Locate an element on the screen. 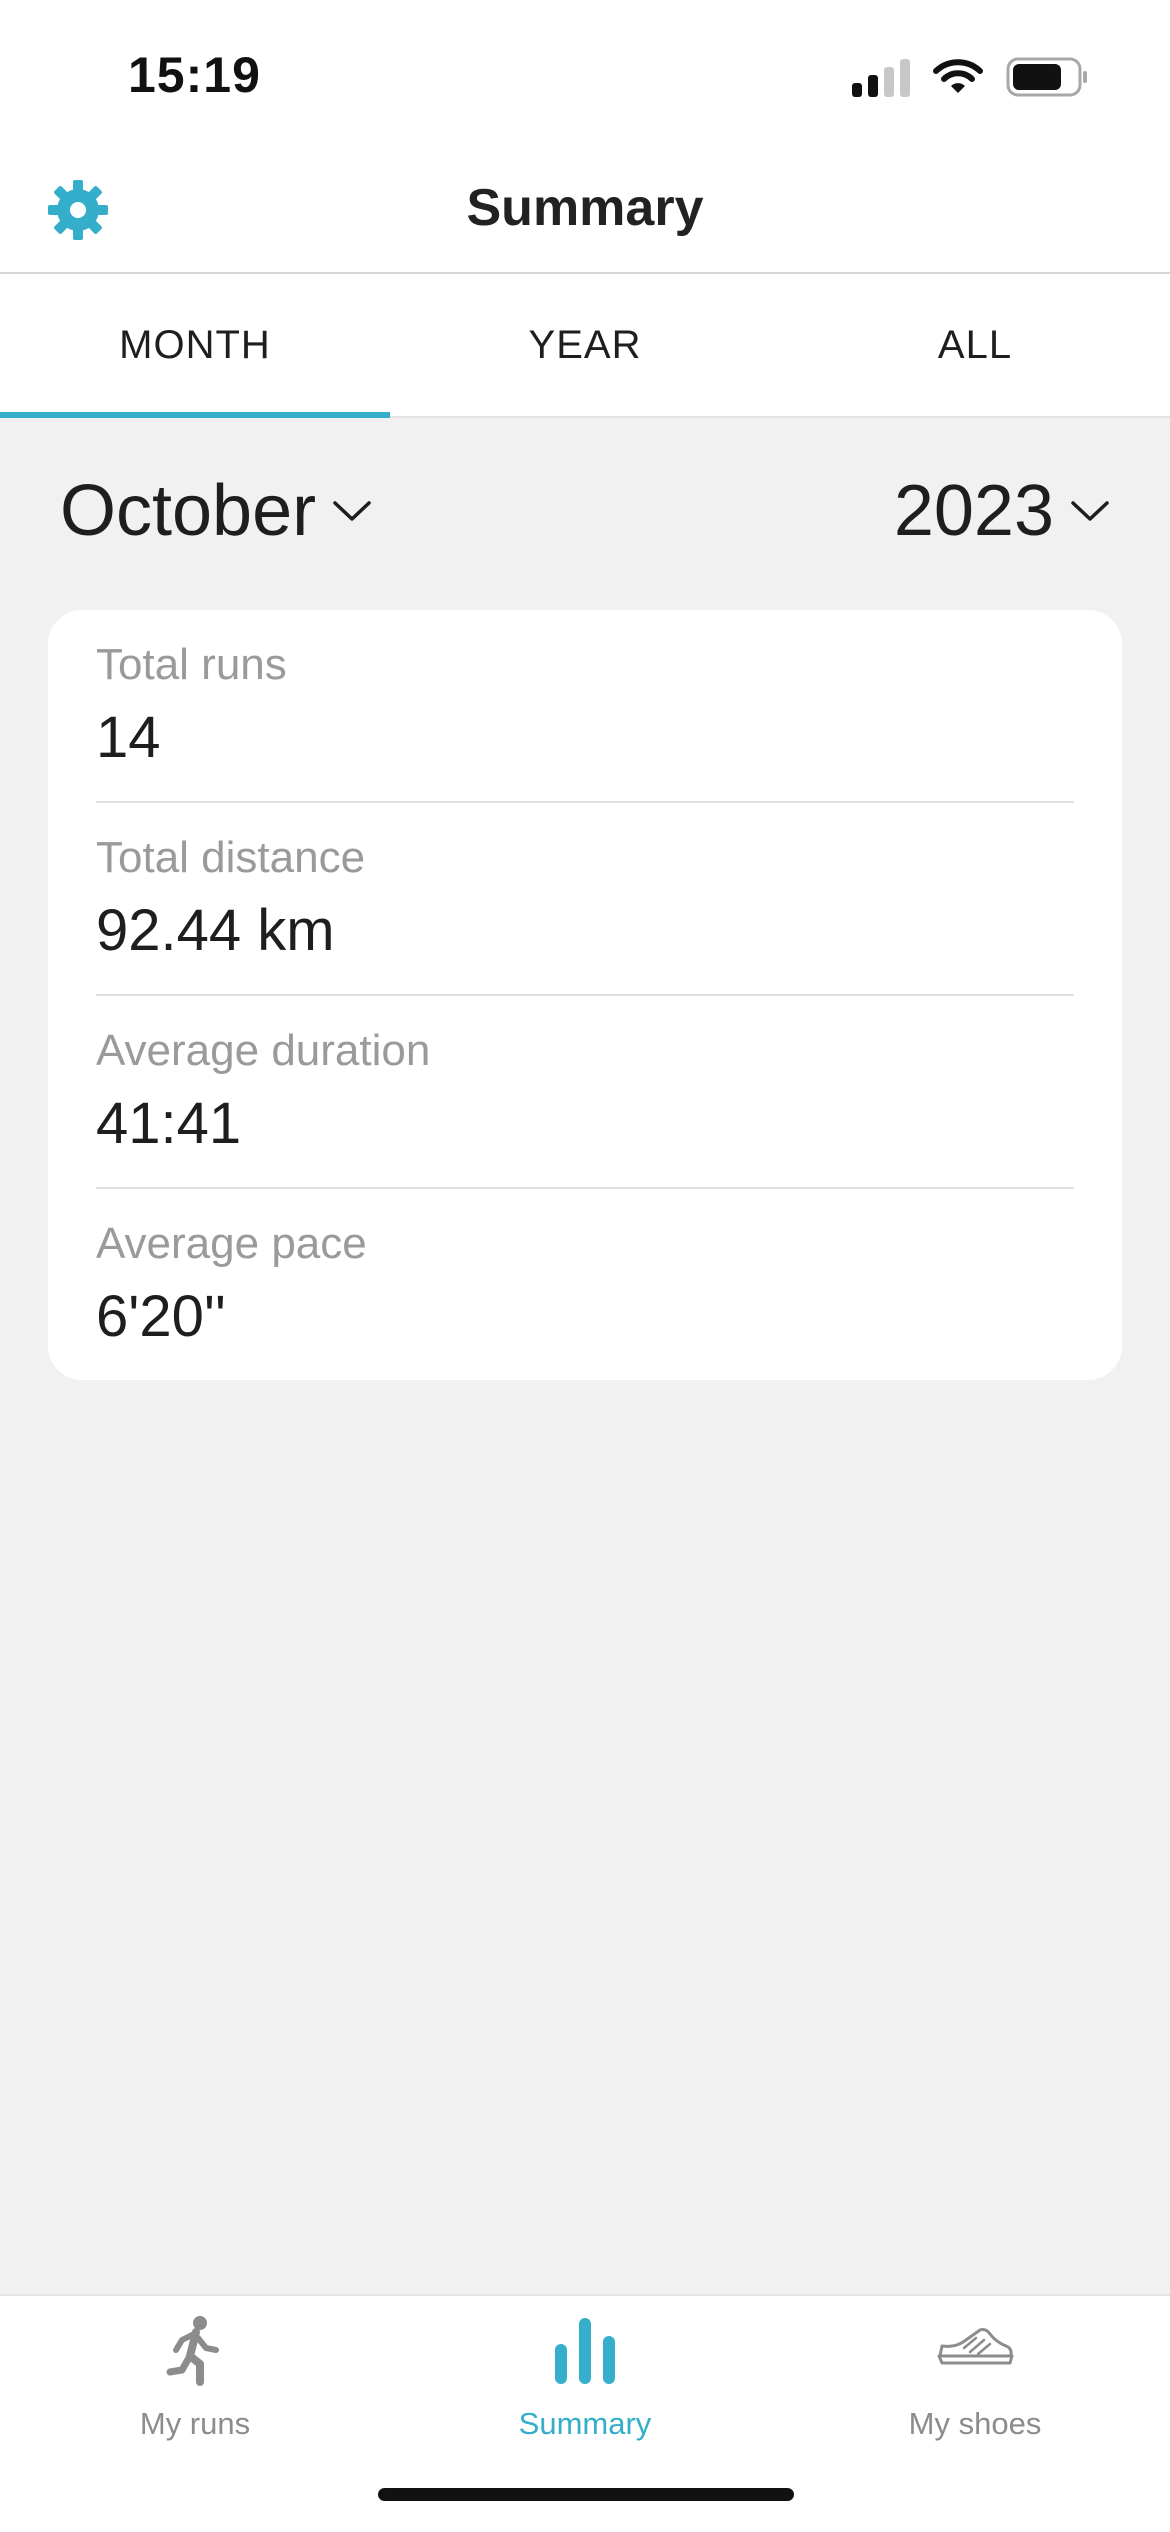 The image size is (1170, 2532). stat-value: 6'20'' is located at coordinates (161, 1316).